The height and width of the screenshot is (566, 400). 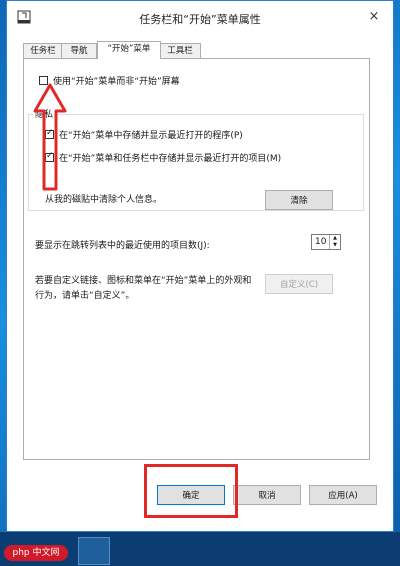 What do you see at coordinates (374, 17) in the screenshot?
I see `close-button: ×` at bounding box center [374, 17].